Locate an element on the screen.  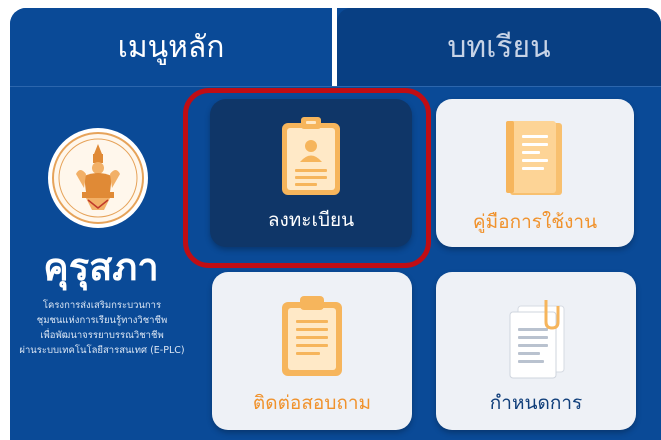
description-line: ชุมชนแห่งการเรียนรู้ทางวิชาชีพ is located at coordinates (102, 320).